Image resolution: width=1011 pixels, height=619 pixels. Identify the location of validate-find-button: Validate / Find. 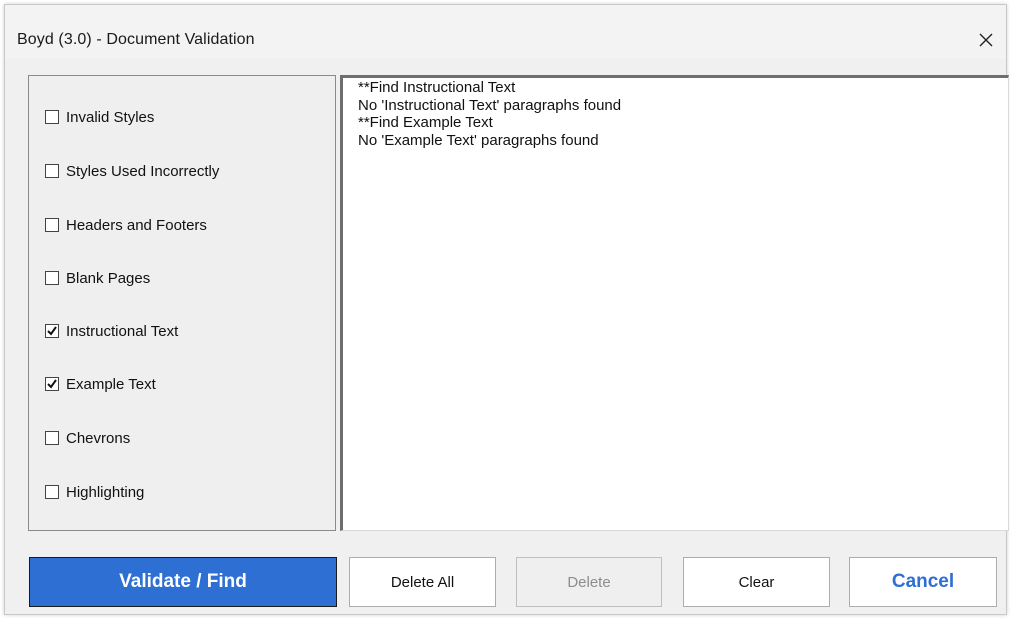
(183, 582).